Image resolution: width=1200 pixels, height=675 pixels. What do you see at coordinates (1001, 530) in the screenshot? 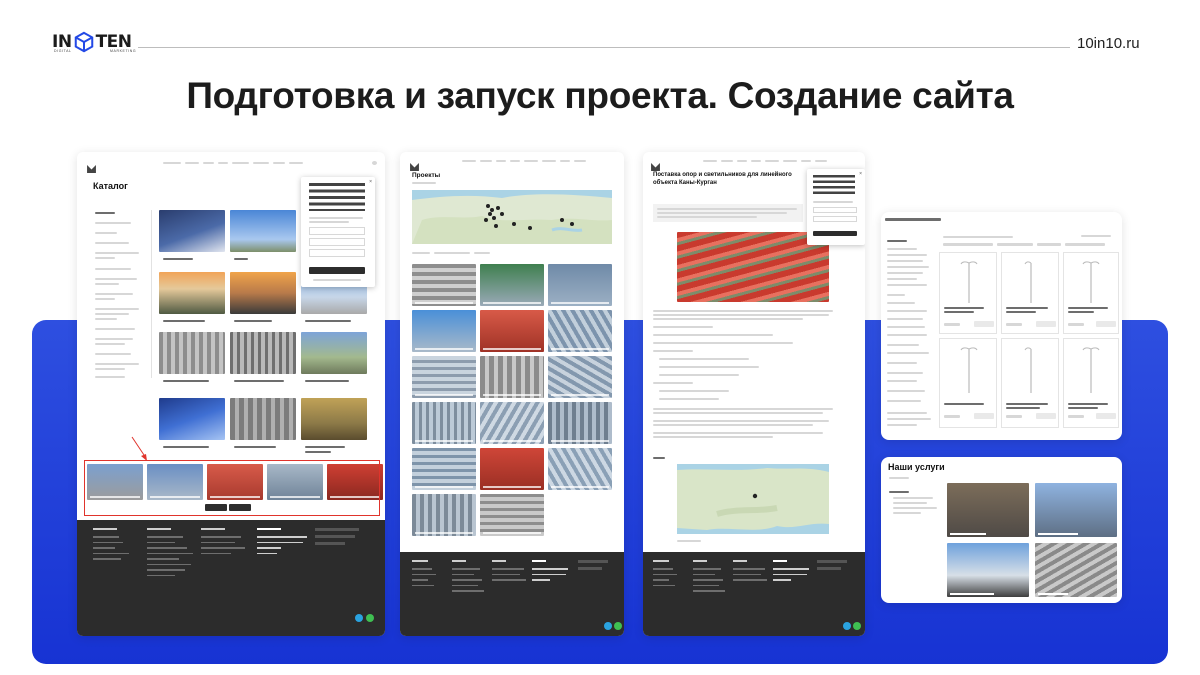
I see `services-screenshot` at bounding box center [1001, 530].